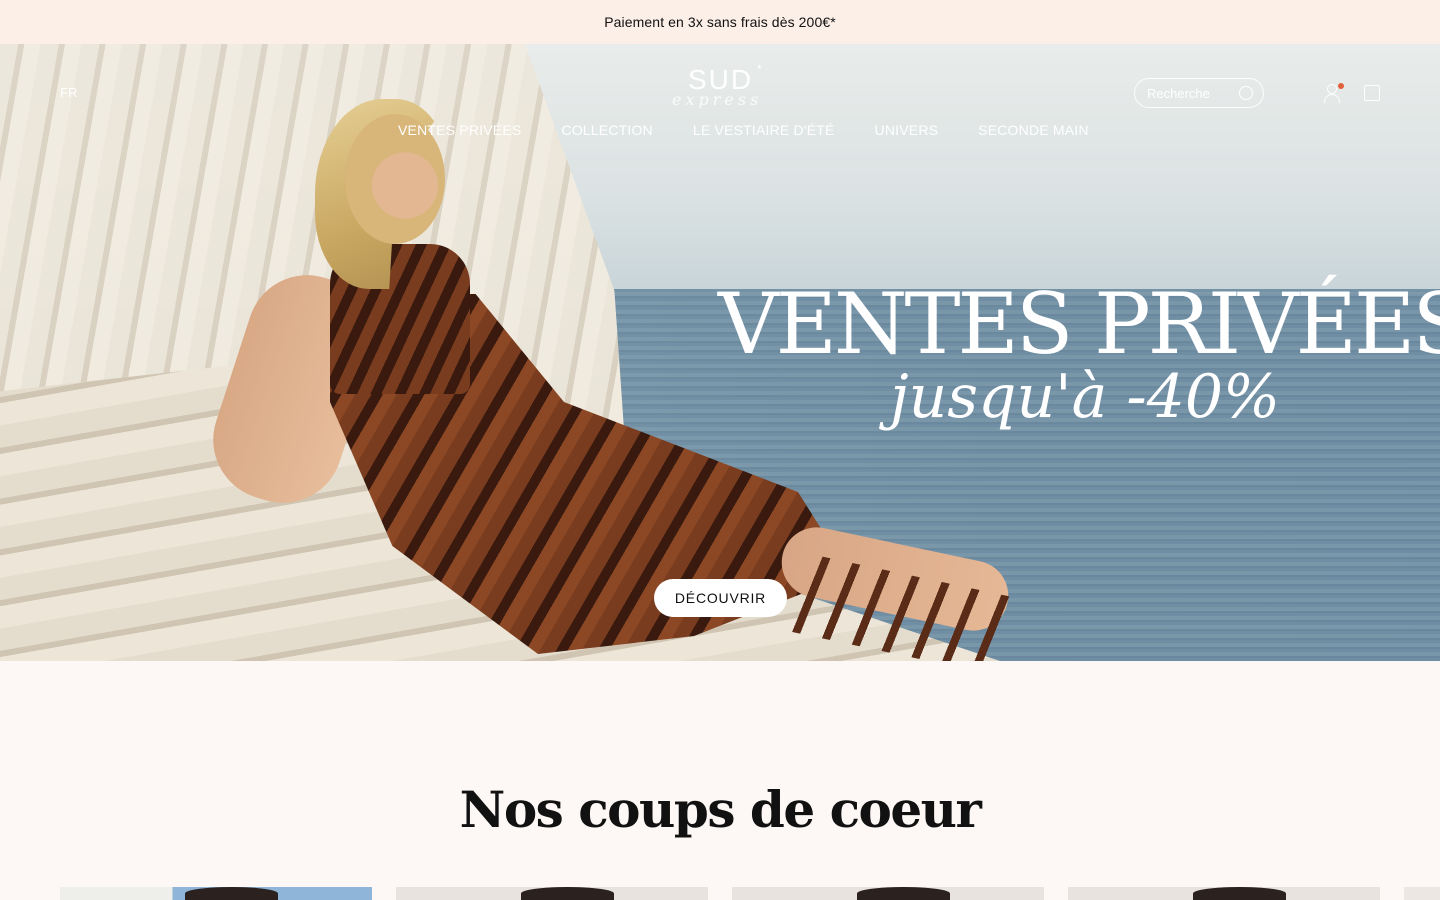 This screenshot has width=1440, height=900. I want to click on nav-ventes-privees: VENTES PRIVÉES, so click(459, 130).